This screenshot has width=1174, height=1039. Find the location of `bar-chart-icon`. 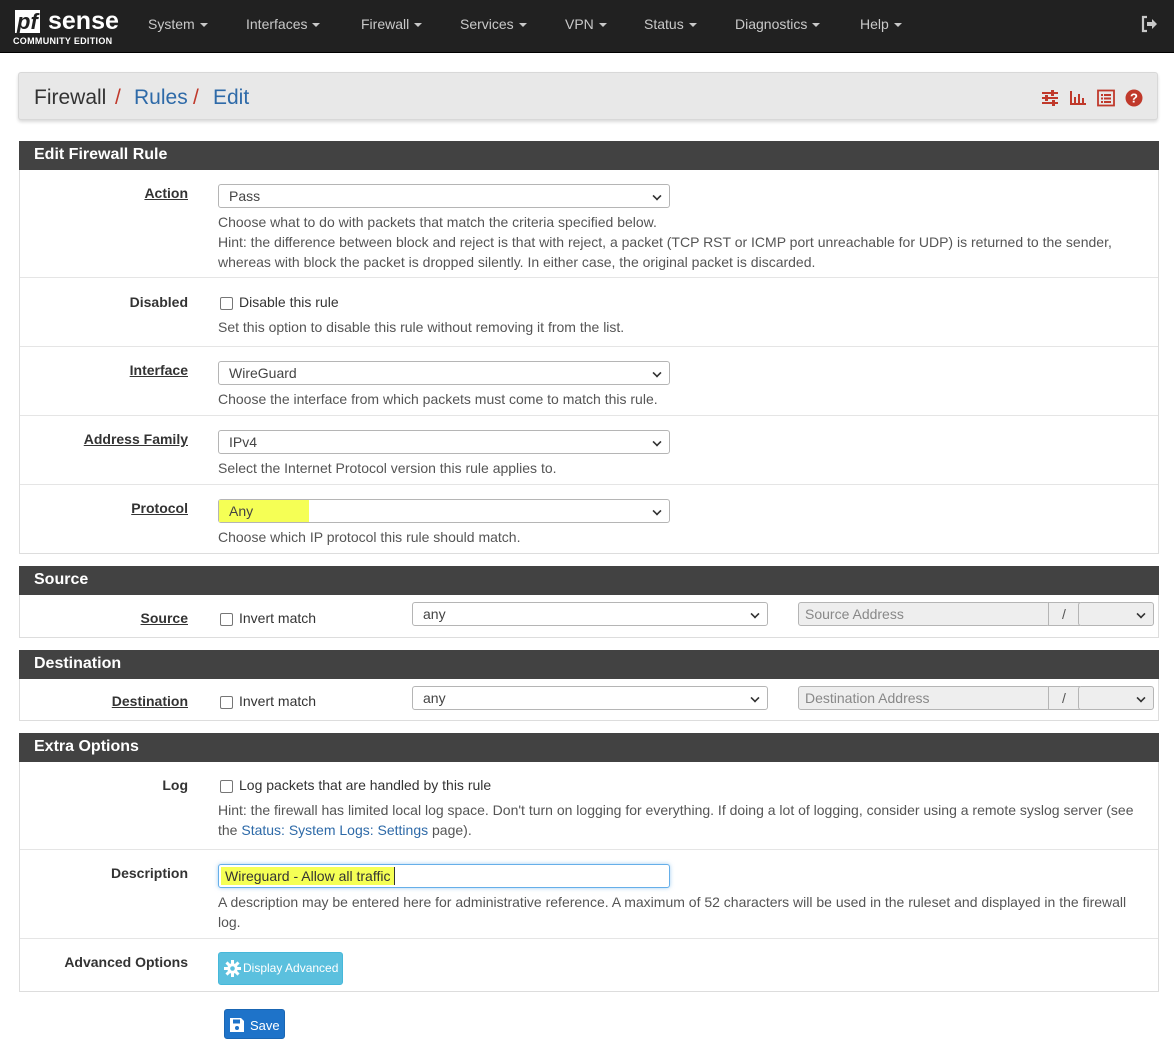

bar-chart-icon is located at coordinates (1078, 98).